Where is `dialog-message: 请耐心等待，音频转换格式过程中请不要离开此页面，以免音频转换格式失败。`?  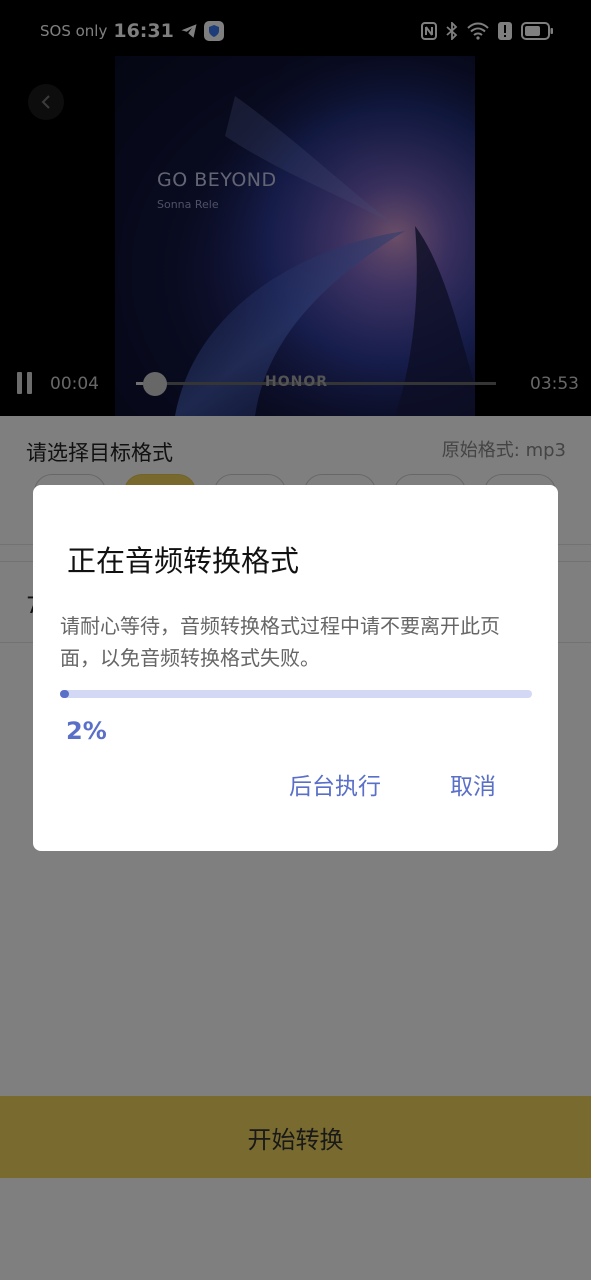 dialog-message: 请耐心等待，音频转换格式过程中请不要离开此页面，以免音频转换格式失败。 is located at coordinates (280, 642).